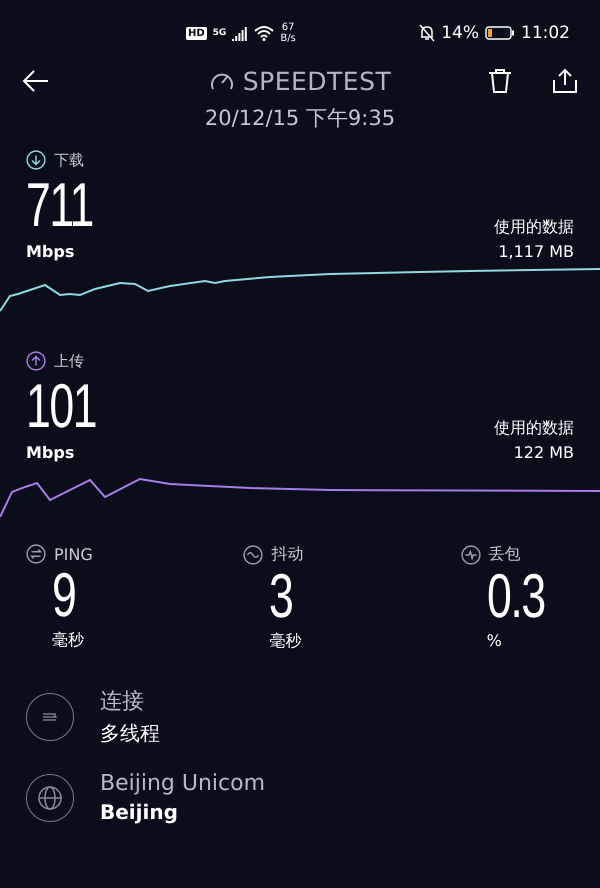 Image resolution: width=600 pixels, height=888 pixels. Describe the element at coordinates (253, 554) in the screenshot. I see `wave-icon` at that location.